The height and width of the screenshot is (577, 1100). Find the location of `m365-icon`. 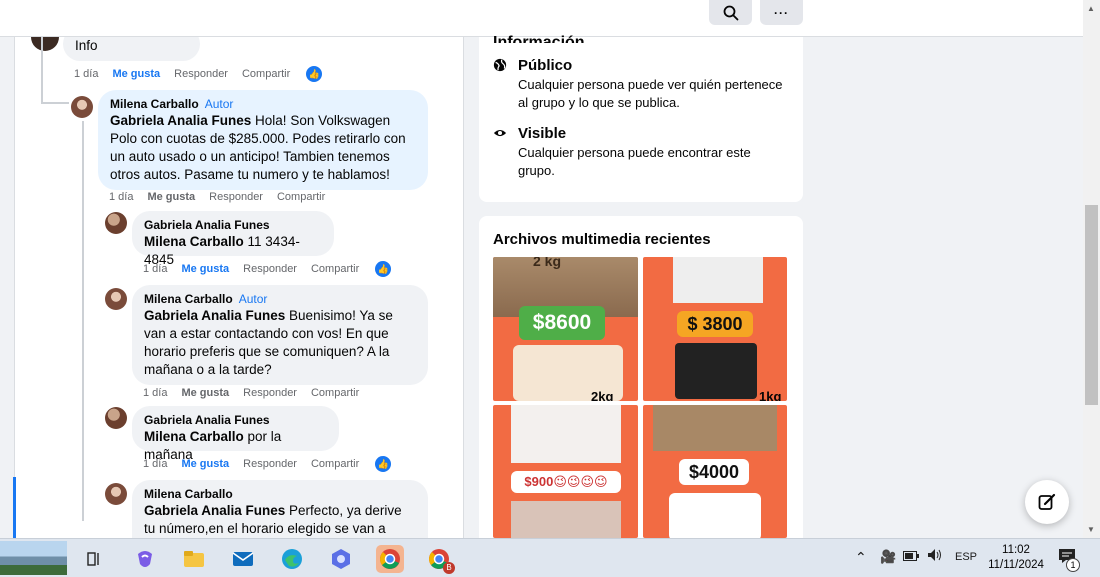

m365-icon is located at coordinates (341, 559).